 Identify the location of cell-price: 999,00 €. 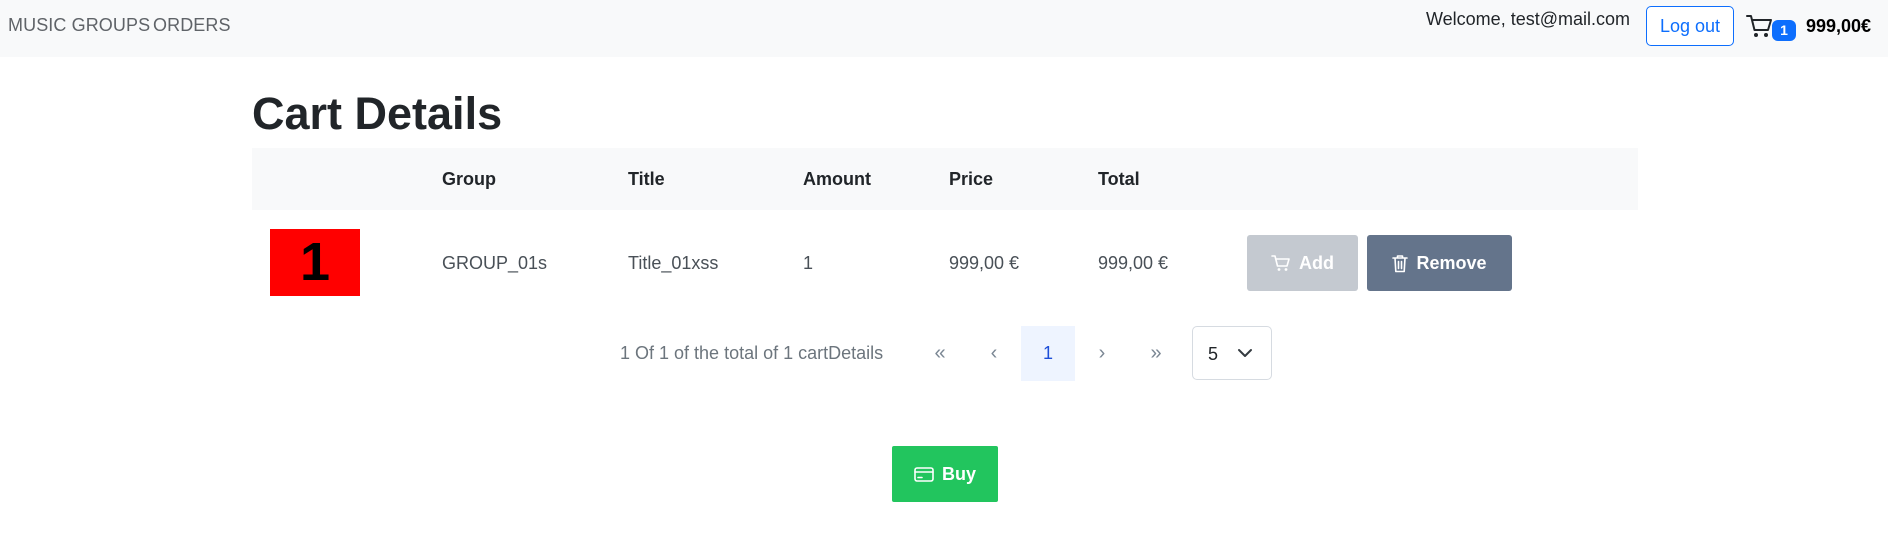
(984, 263).